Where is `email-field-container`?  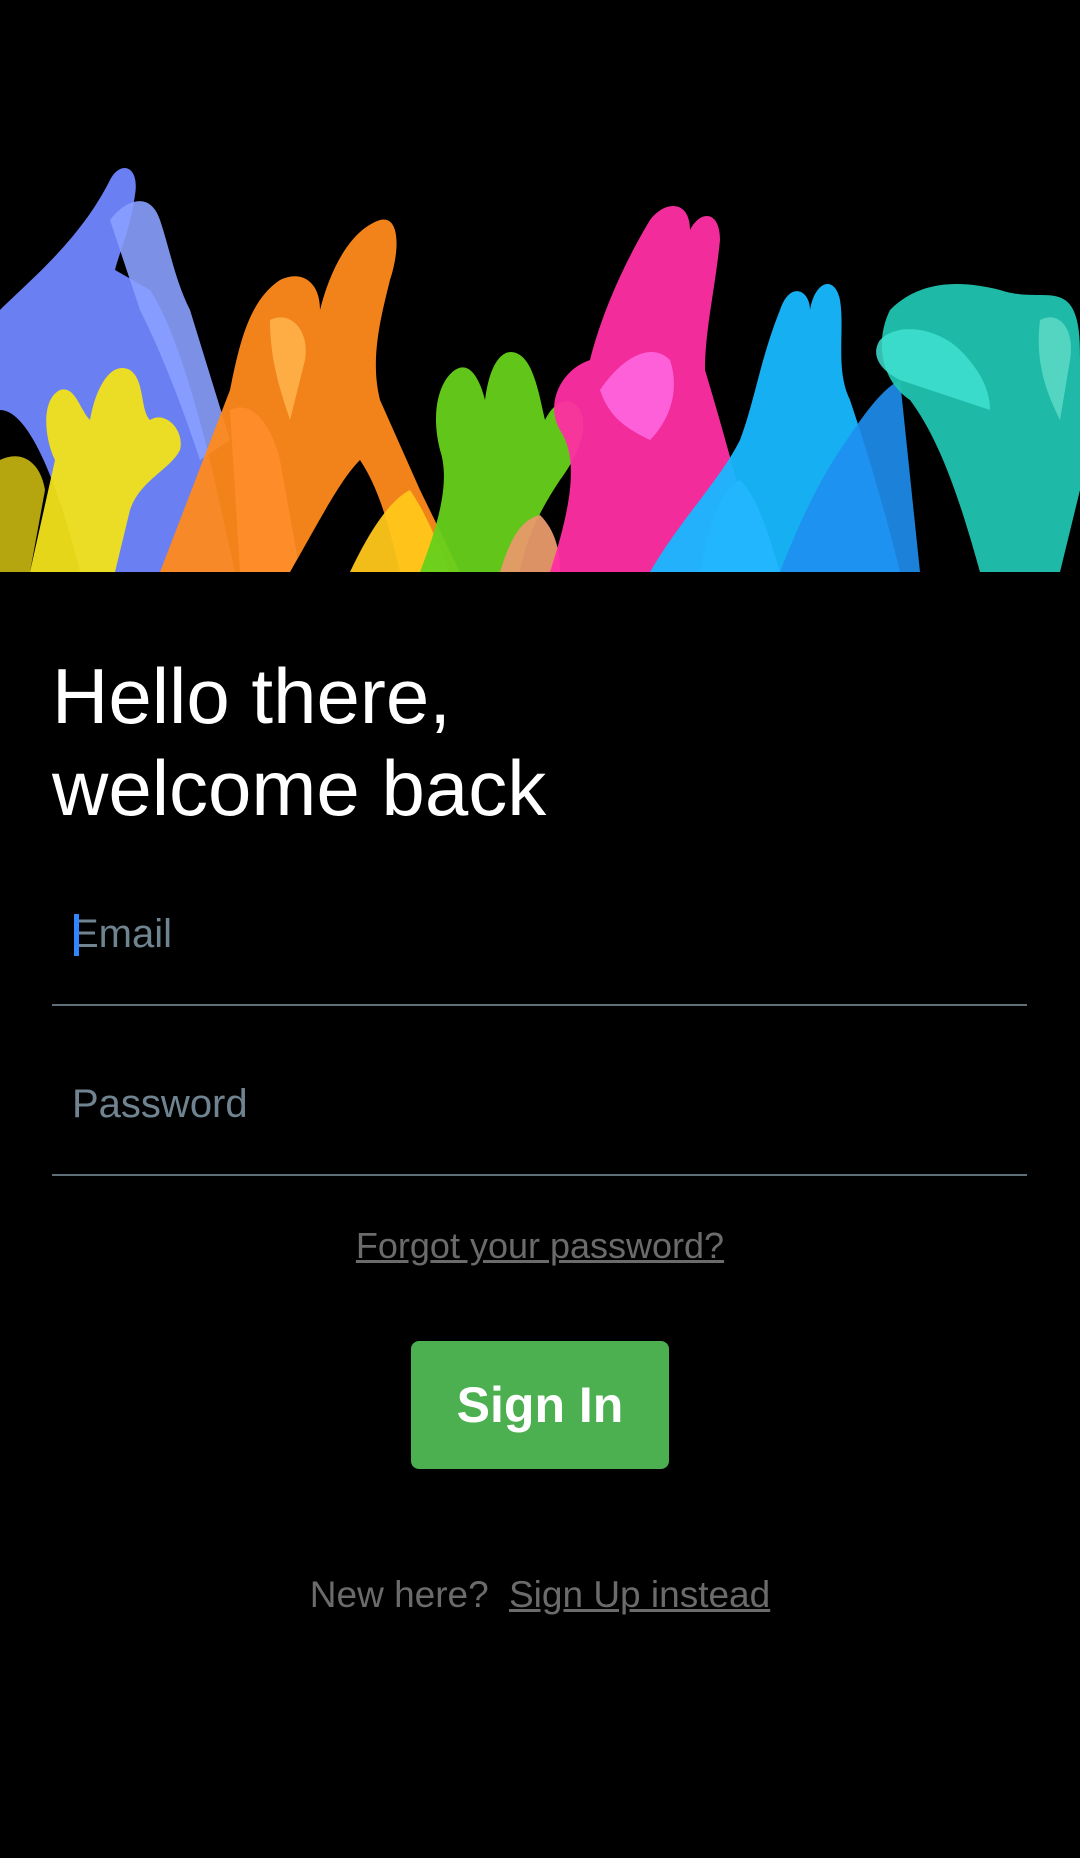
email-field-container is located at coordinates (539, 945).